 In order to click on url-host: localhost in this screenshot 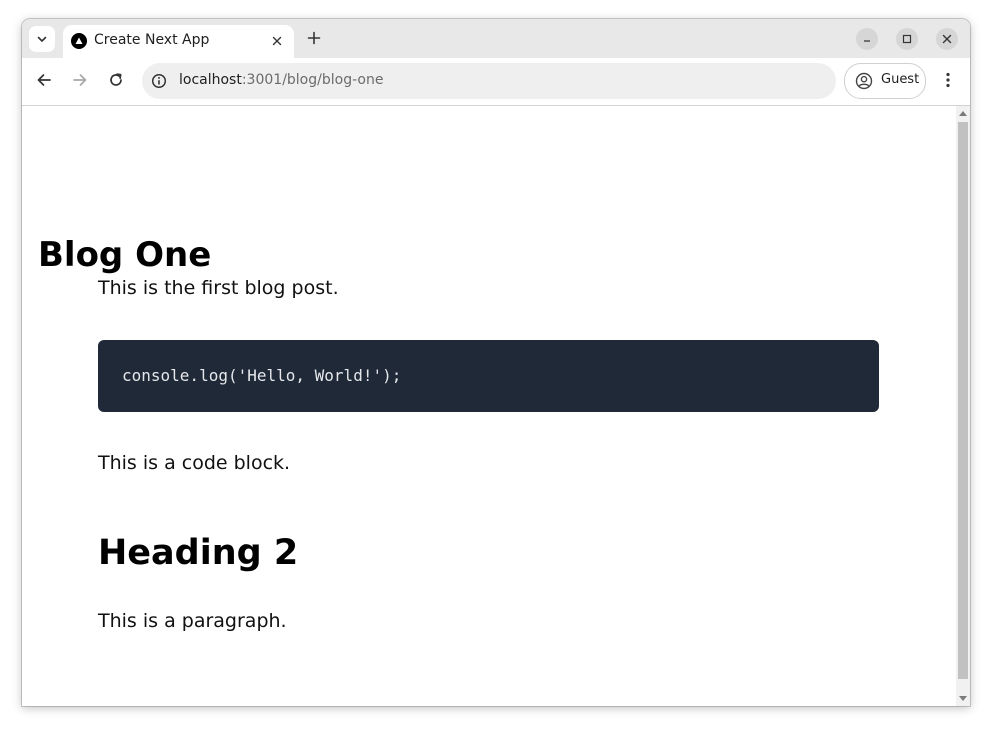, I will do `click(210, 80)`.